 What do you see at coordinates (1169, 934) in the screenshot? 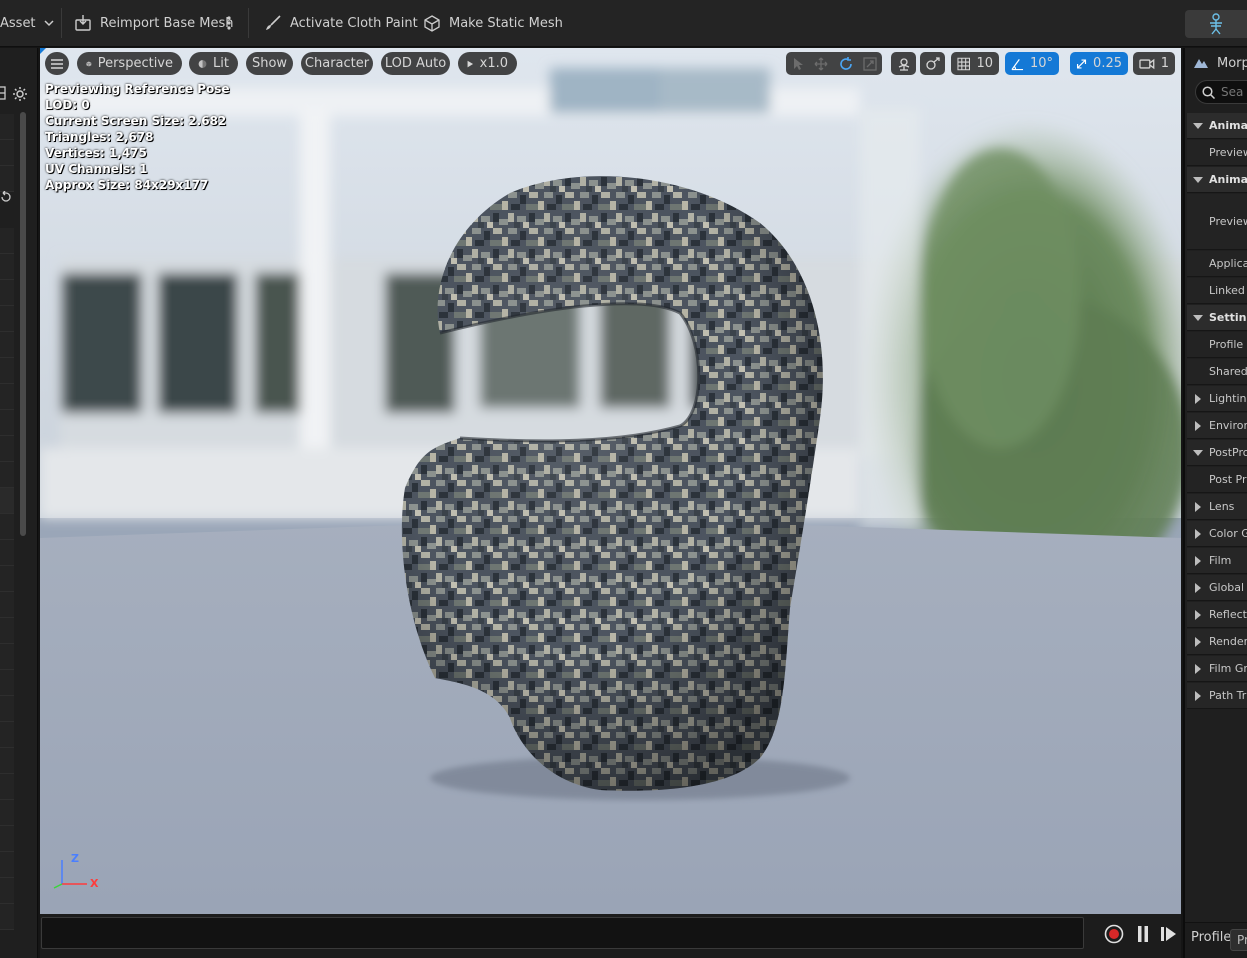
I see `step-forward-button` at bounding box center [1169, 934].